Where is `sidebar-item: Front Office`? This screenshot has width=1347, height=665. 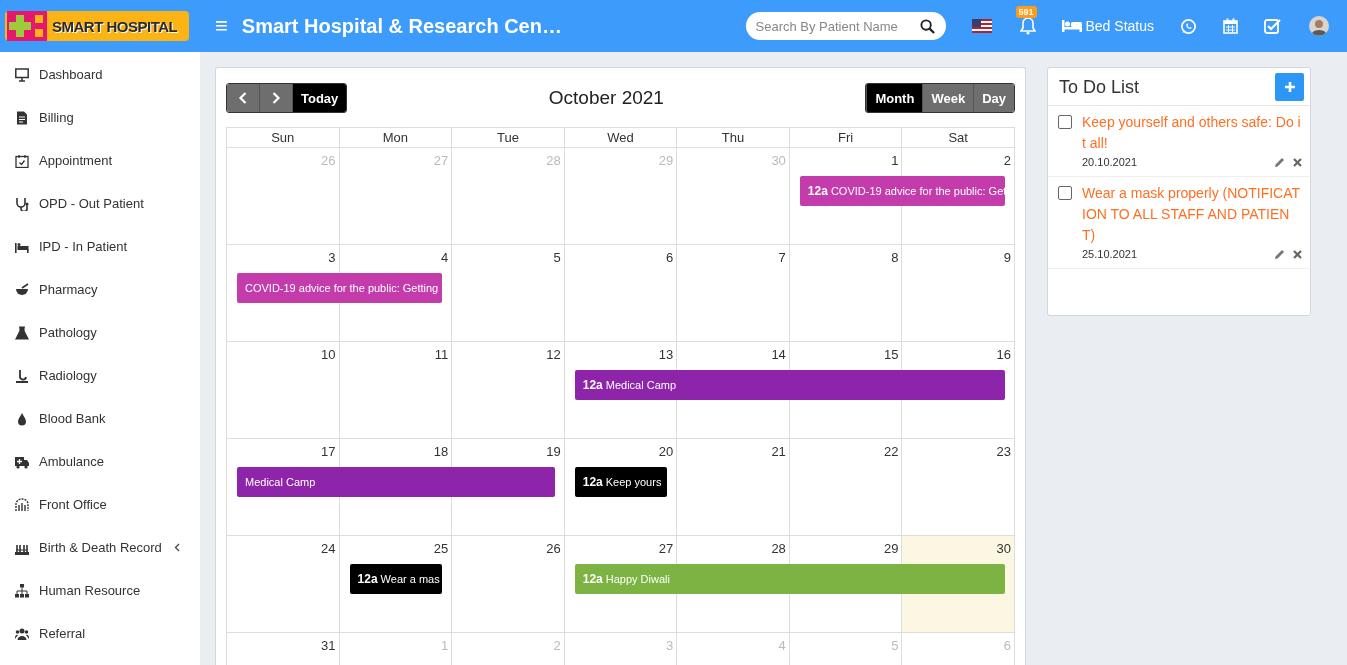
sidebar-item: Front Office is located at coordinates (100, 512).